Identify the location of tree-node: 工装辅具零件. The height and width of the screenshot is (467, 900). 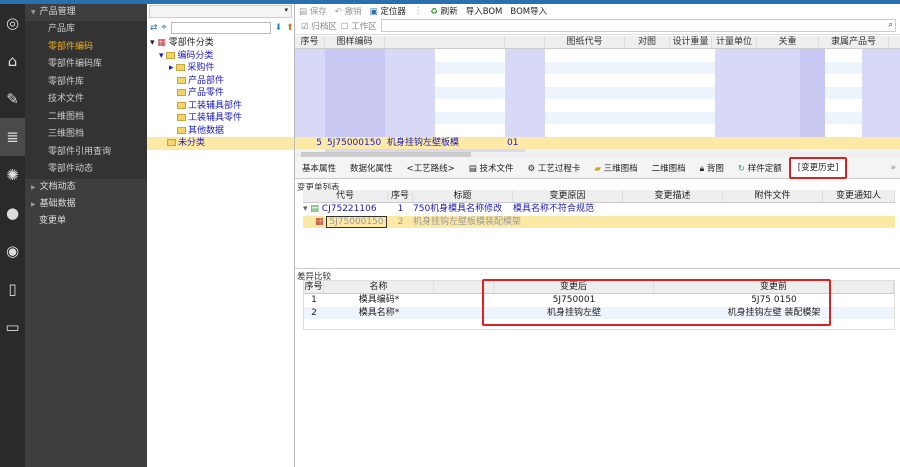
(220, 118).